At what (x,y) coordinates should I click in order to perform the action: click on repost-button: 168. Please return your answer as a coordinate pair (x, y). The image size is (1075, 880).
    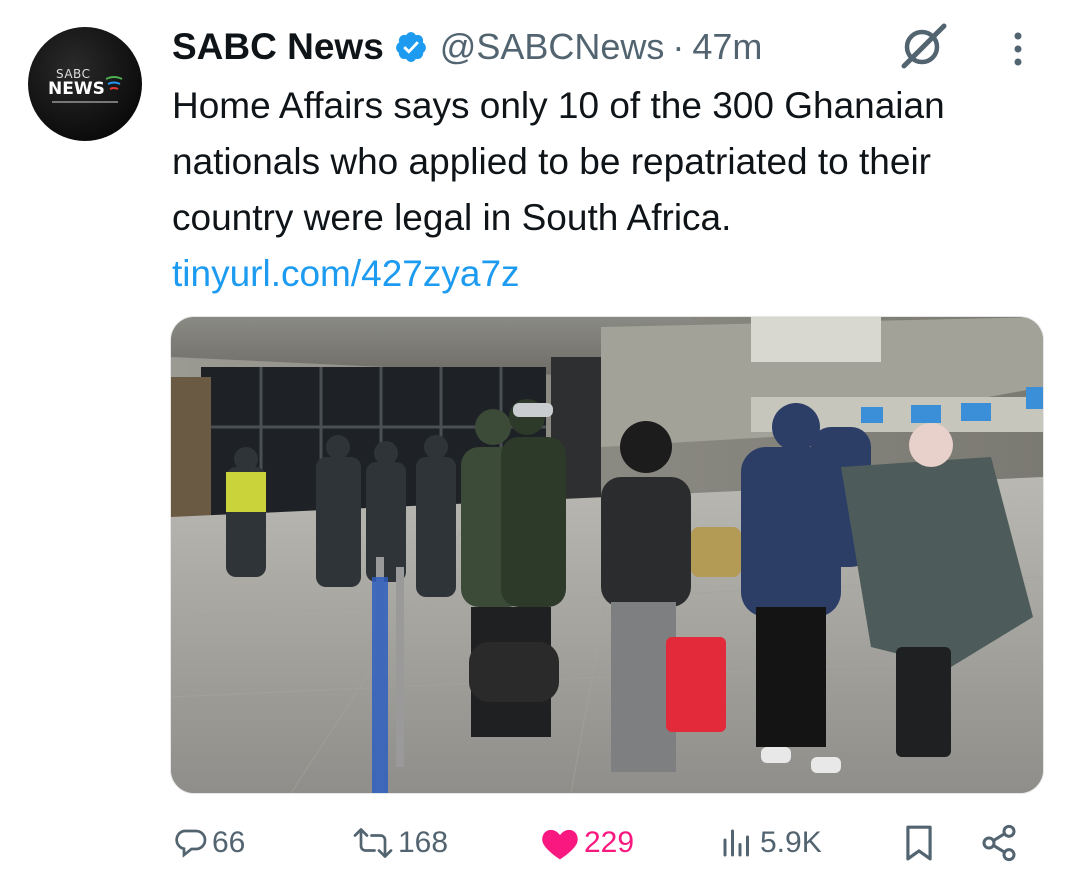
    Looking at the image, I should click on (400, 843).